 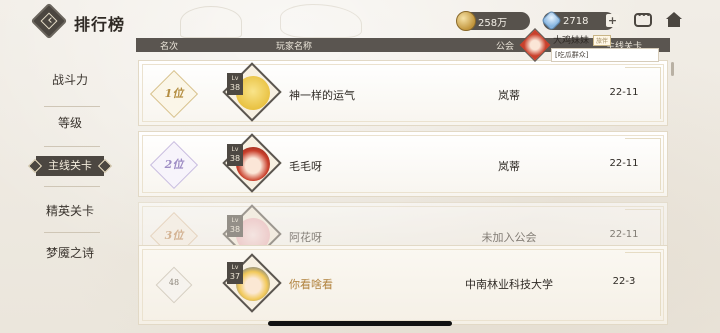 I want to click on chat-icon, so click(x=643, y=19).